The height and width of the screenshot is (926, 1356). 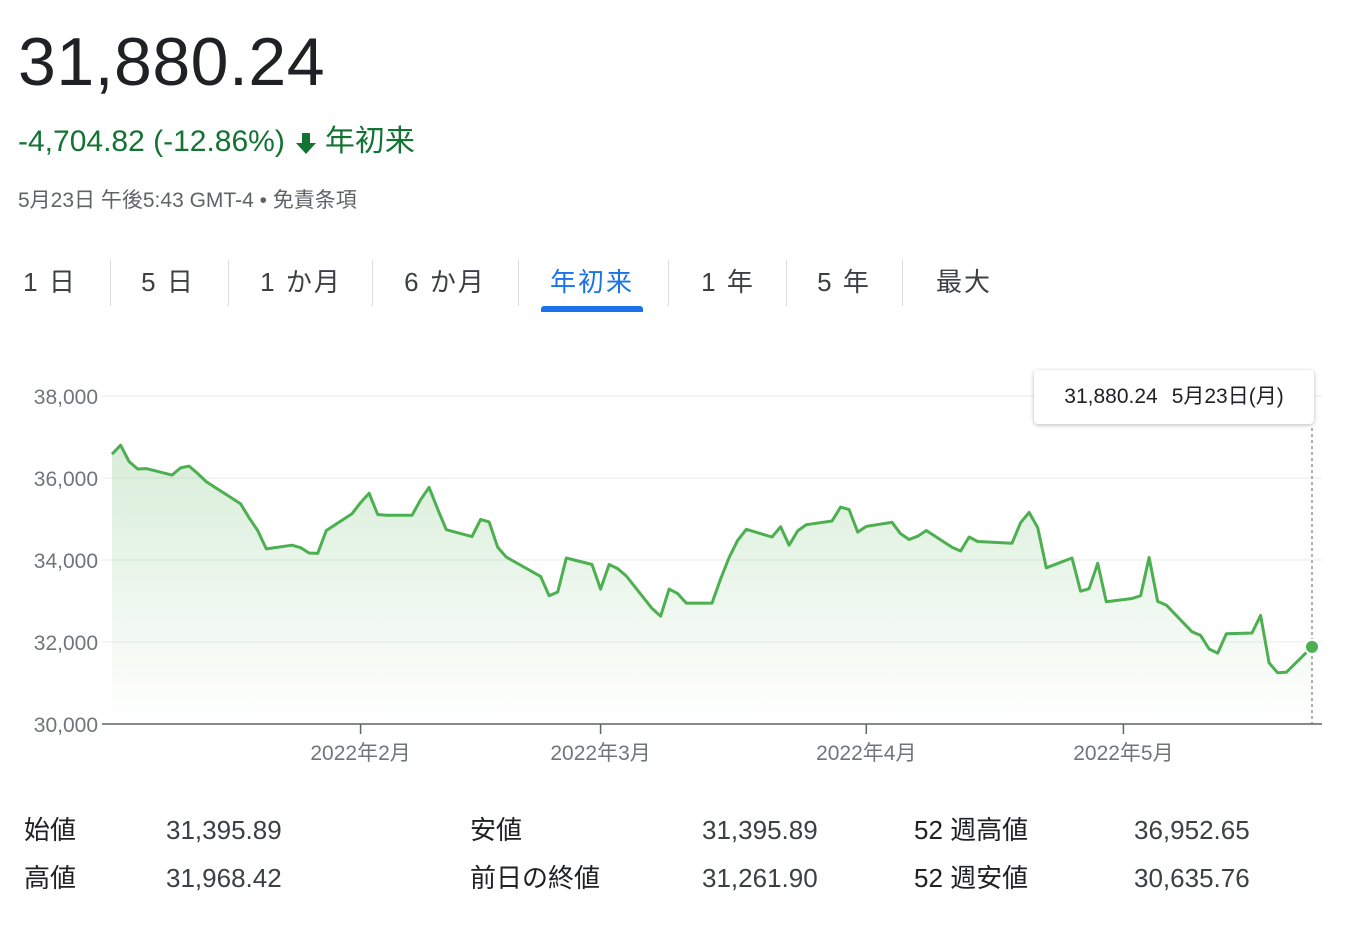 What do you see at coordinates (50, 830) in the screenshot?
I see `stat-label-open: 始値` at bounding box center [50, 830].